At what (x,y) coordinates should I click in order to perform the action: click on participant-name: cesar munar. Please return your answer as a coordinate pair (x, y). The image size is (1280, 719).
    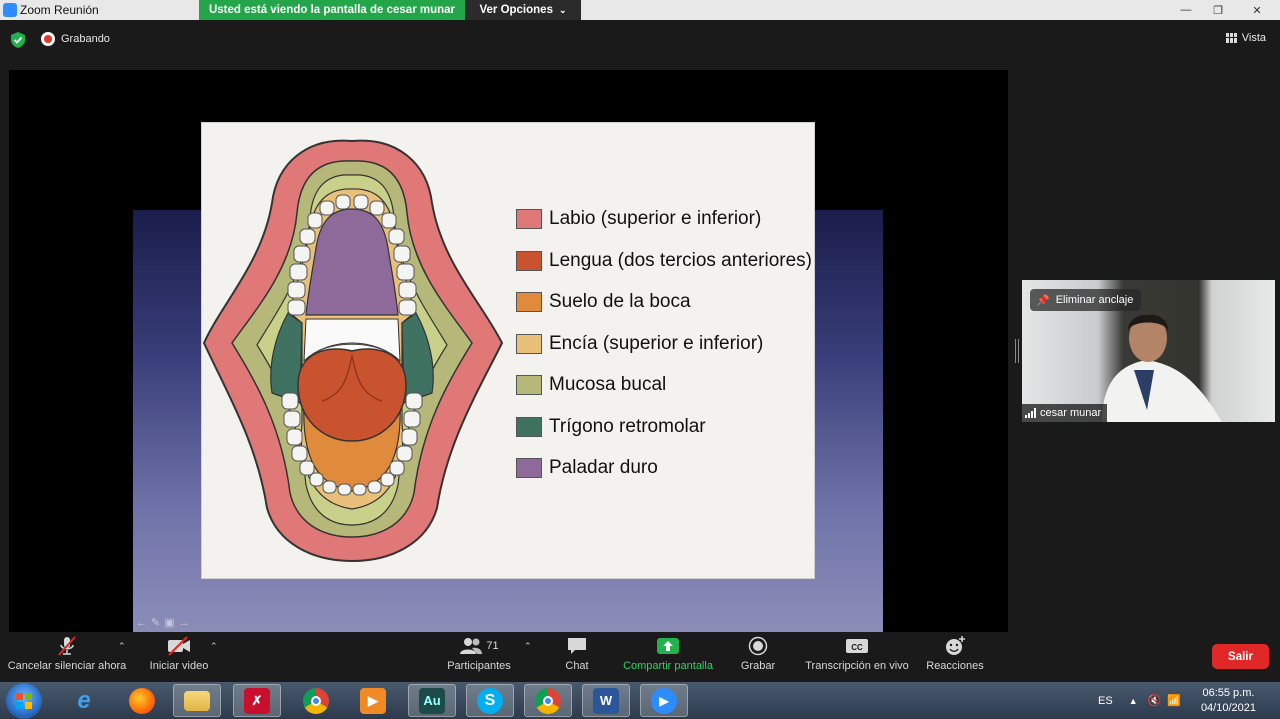
    Looking at the image, I should click on (1071, 413).